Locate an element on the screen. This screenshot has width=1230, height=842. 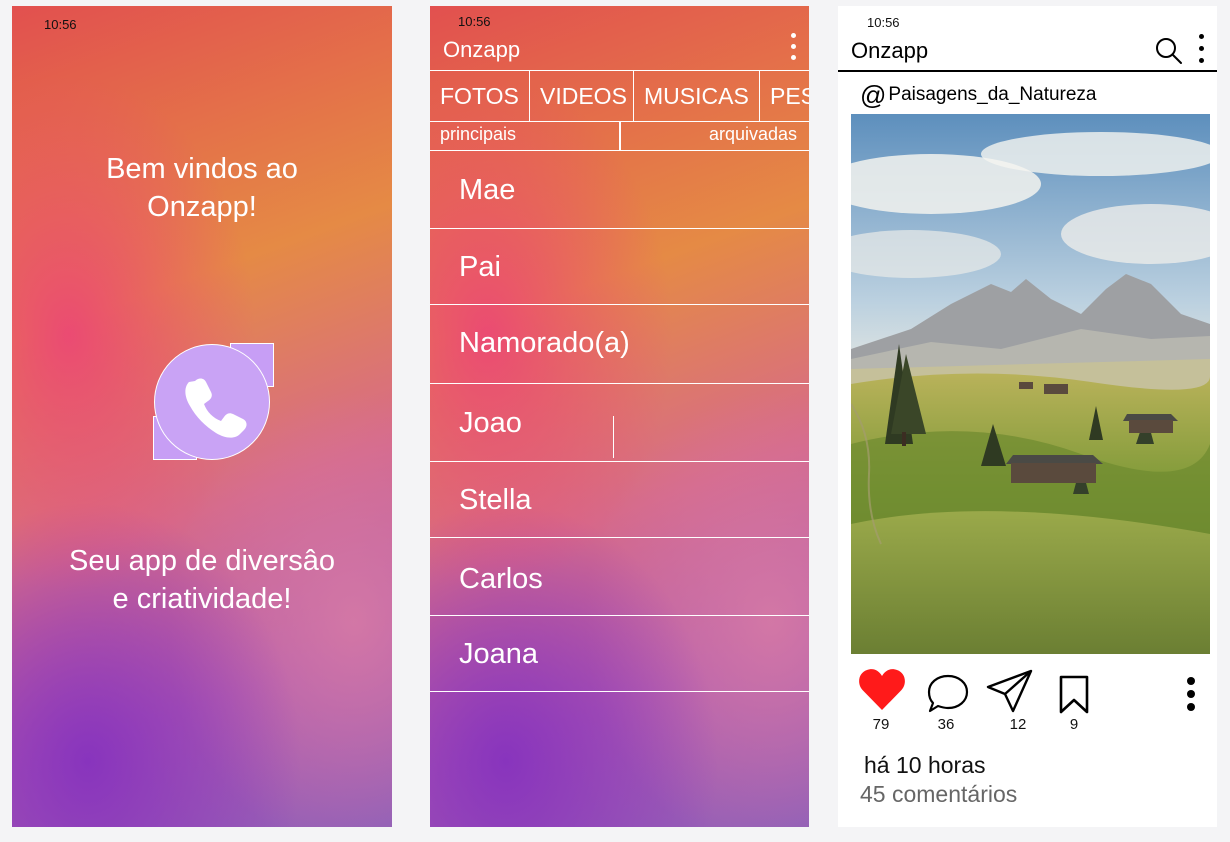
app-logo is located at coordinates (213, 403).